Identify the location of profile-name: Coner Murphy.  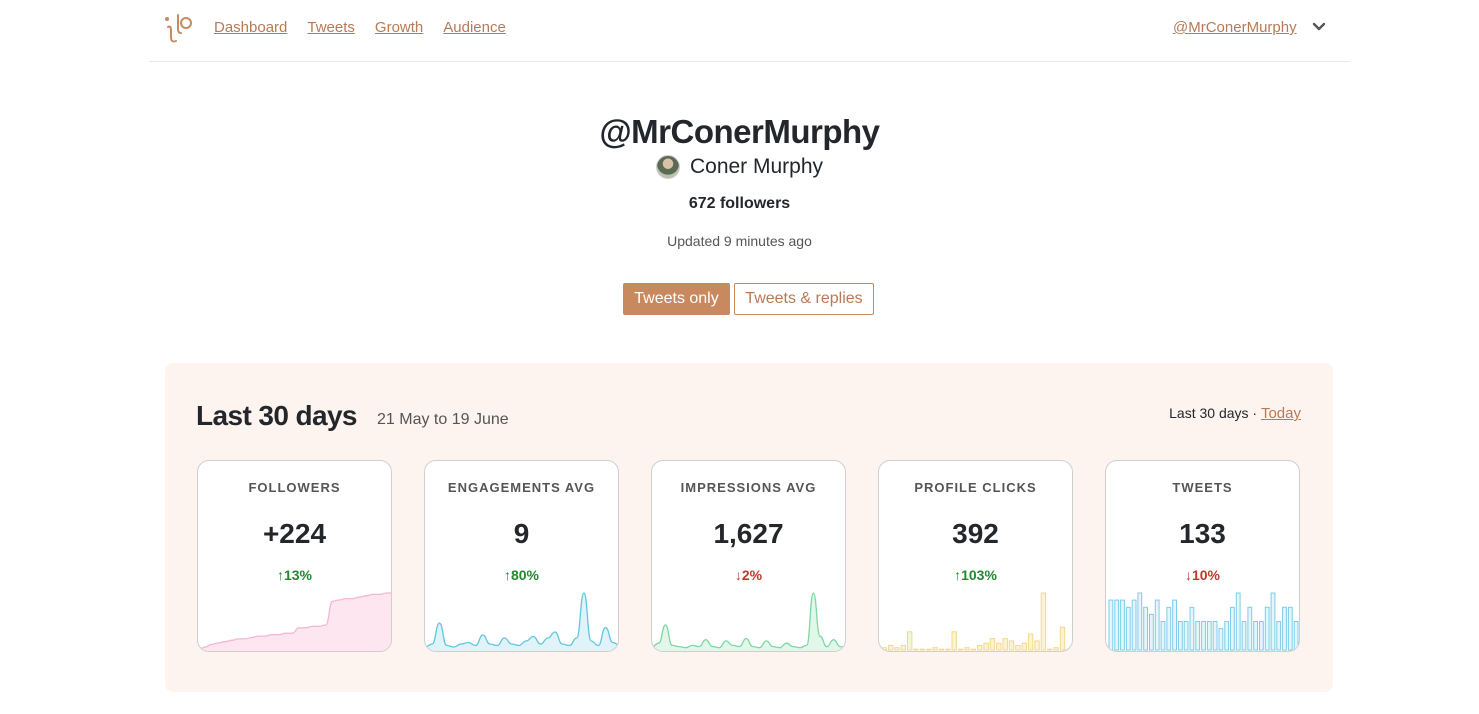
(756, 166).